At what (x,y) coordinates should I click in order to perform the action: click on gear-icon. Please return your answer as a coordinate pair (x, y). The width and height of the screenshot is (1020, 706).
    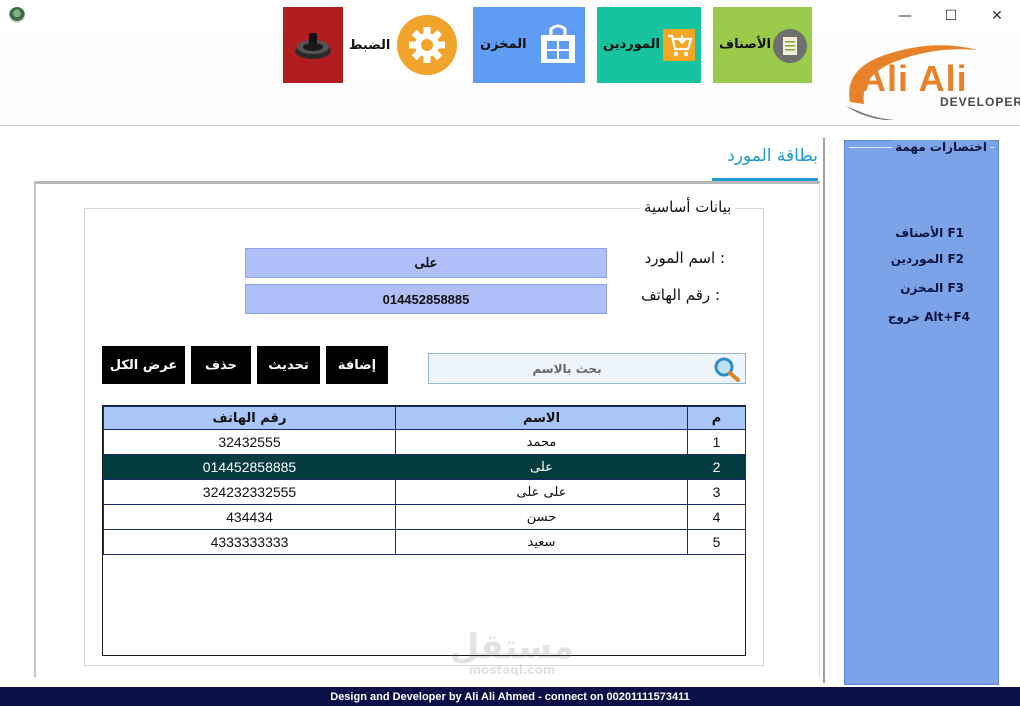
    Looking at the image, I should click on (427, 45).